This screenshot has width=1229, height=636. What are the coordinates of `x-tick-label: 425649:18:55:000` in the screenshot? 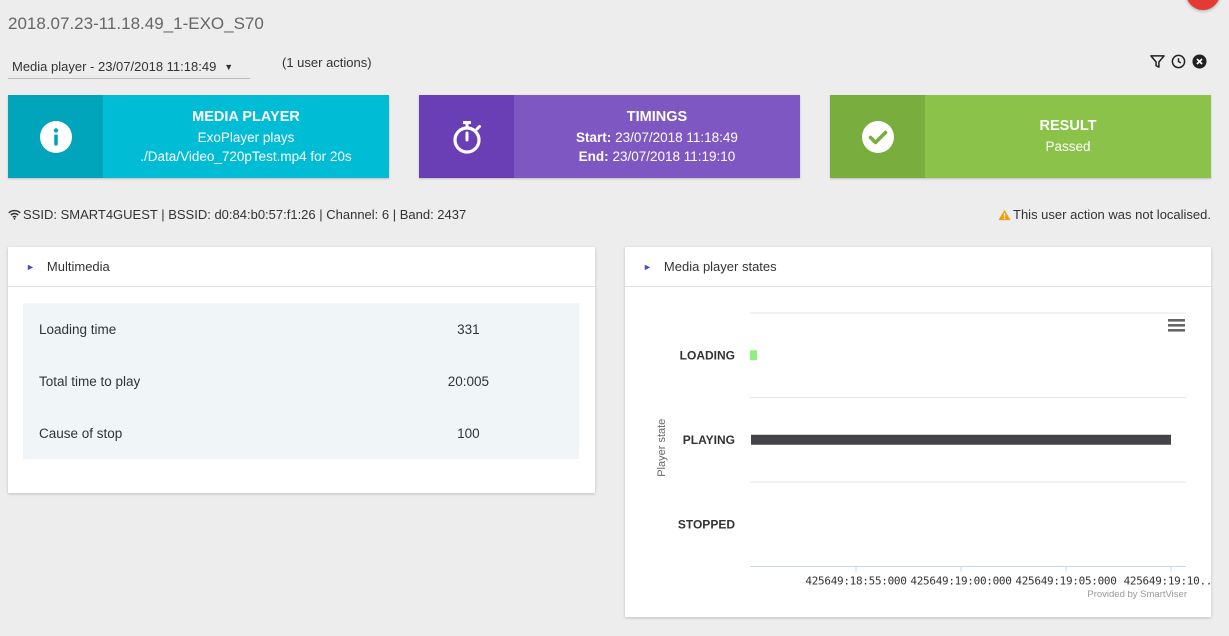 It's located at (855, 581).